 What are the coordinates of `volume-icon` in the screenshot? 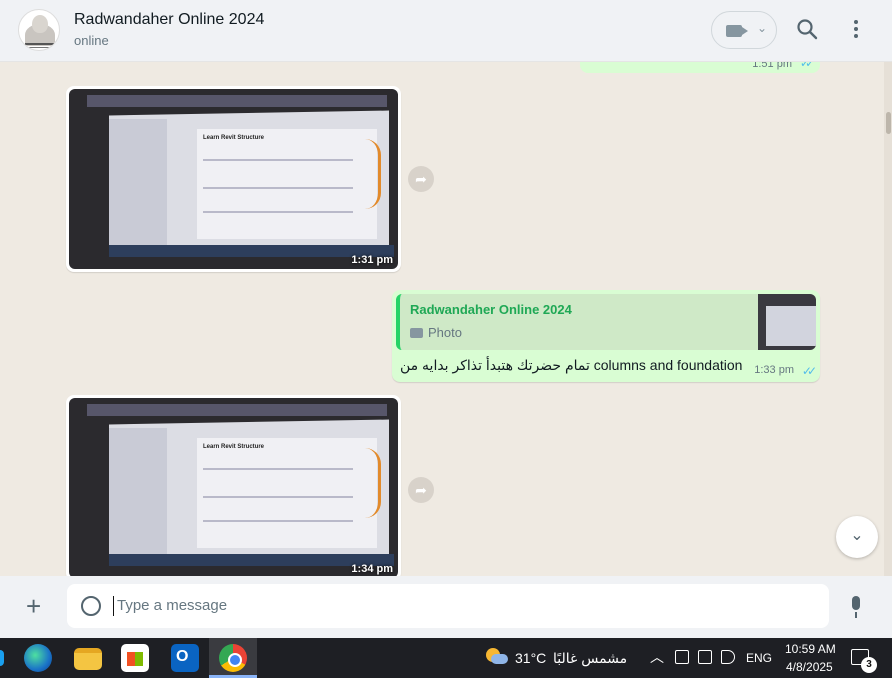 It's located at (728, 657).